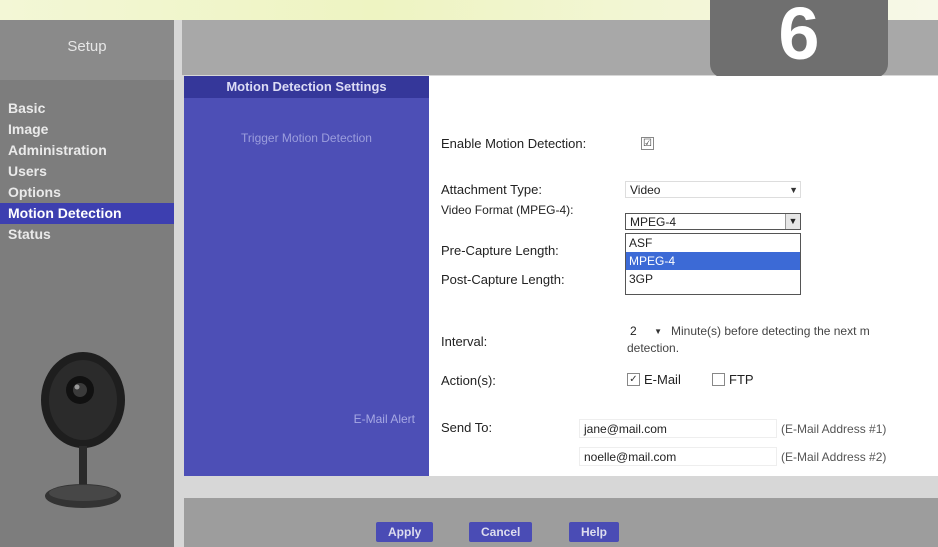  I want to click on footer-bar: Apply Cancel Help, so click(561, 522).